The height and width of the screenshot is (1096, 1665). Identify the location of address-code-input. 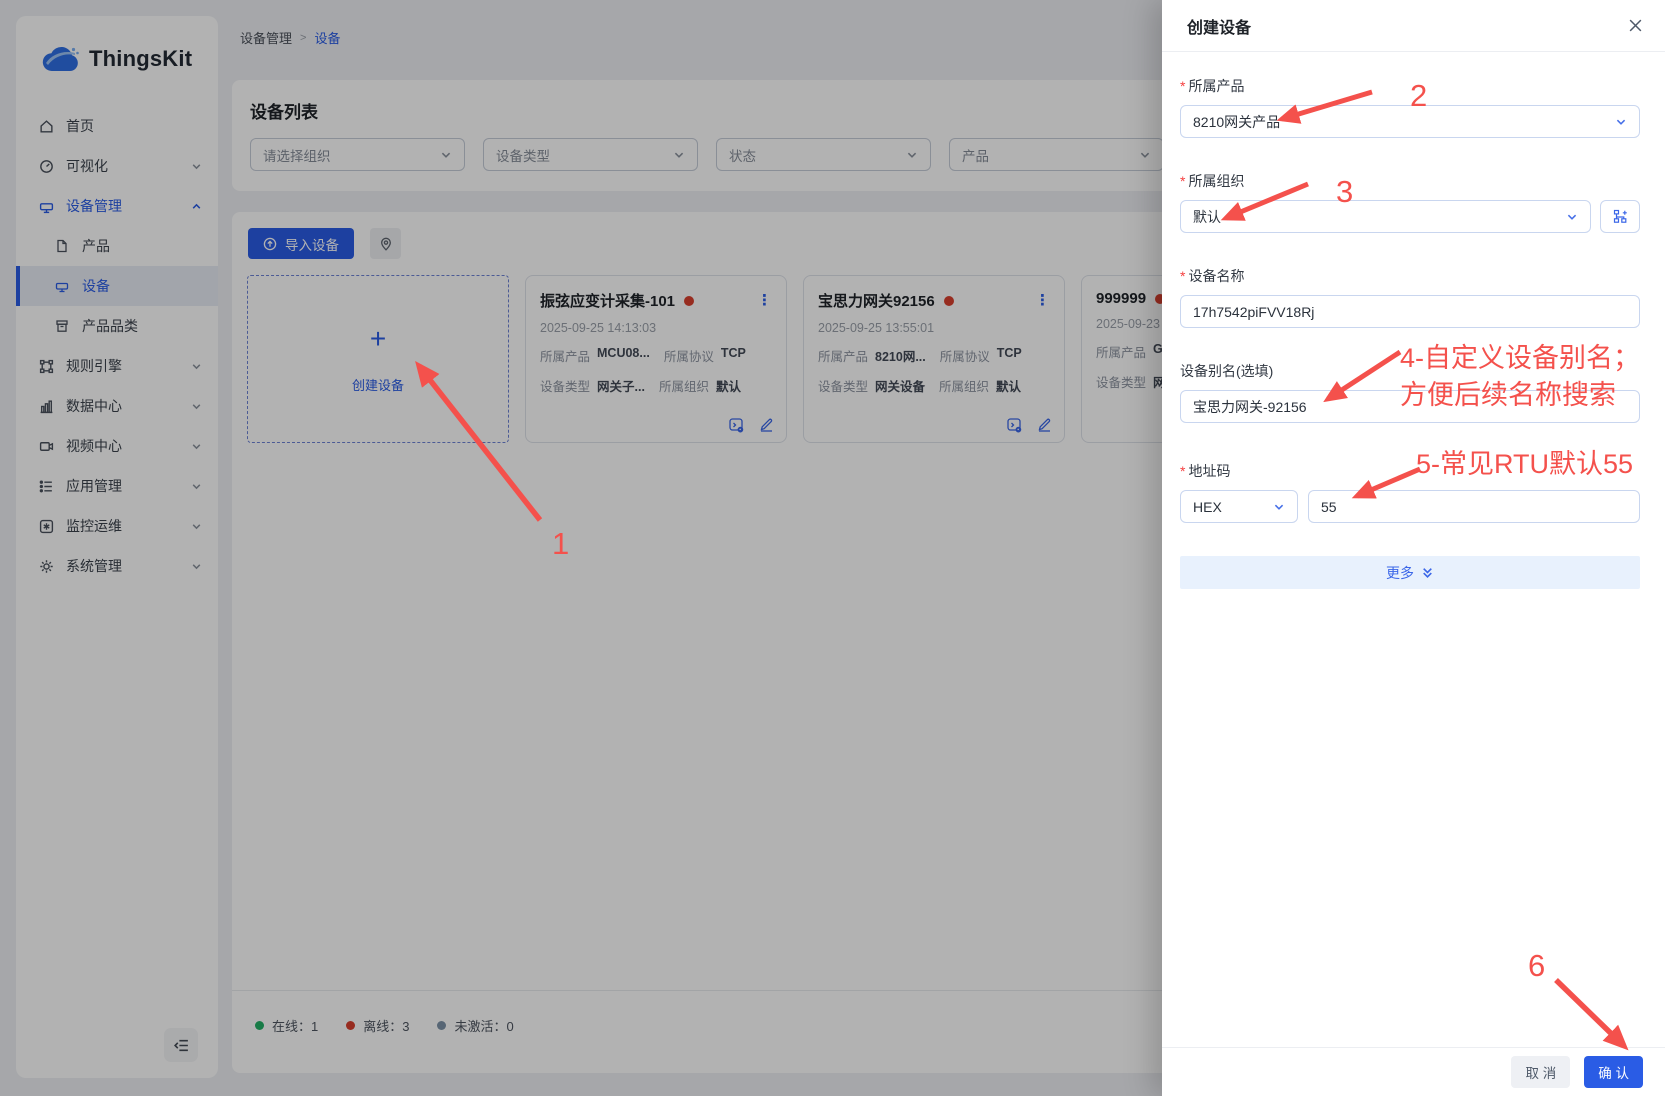
(1474, 506).